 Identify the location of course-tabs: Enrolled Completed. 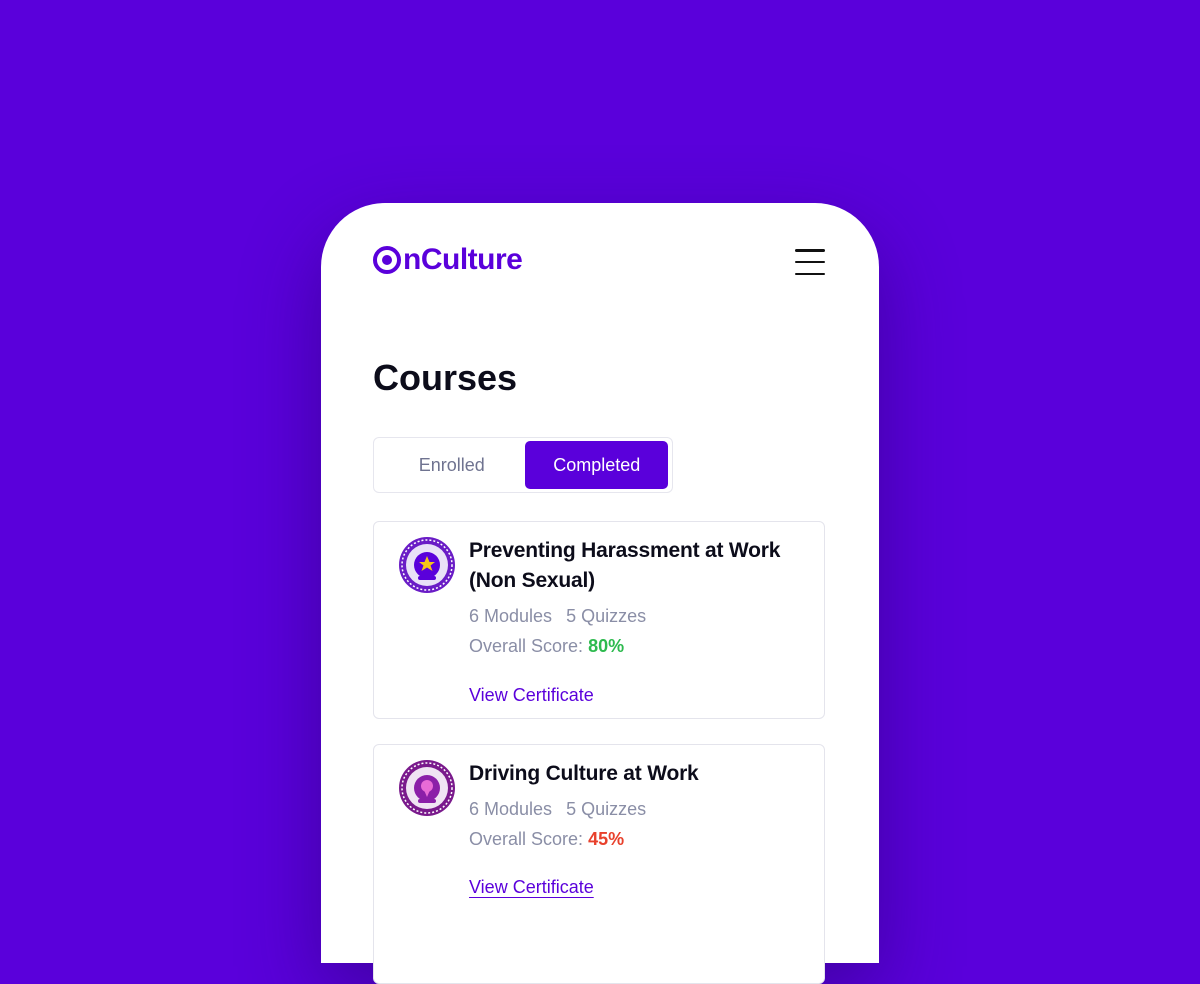
(523, 465).